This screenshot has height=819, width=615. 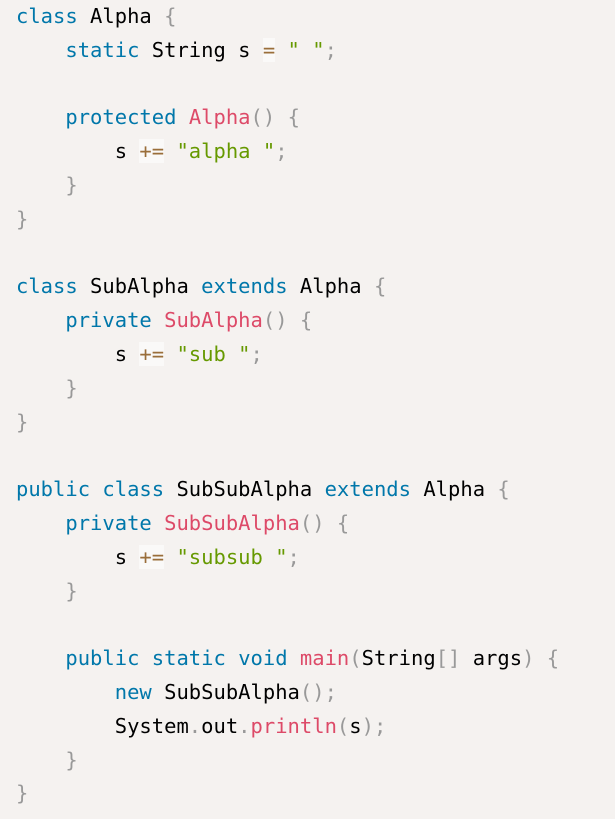 I want to click on code-token-punctuation: (, so click(x=355, y=658).